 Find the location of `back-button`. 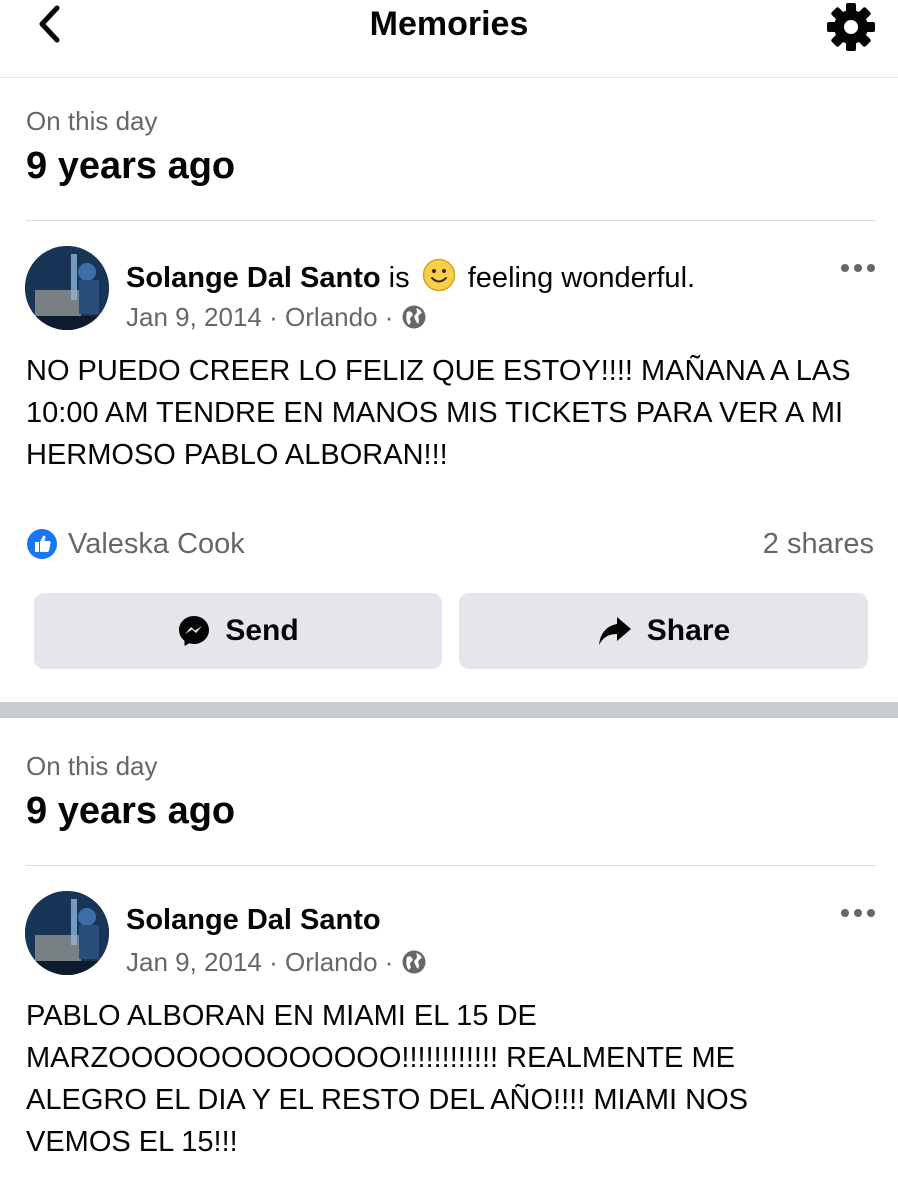

back-button is located at coordinates (50, 24).